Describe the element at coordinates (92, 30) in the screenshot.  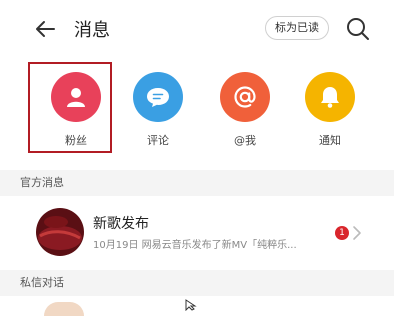
I see `page-title: 消息` at that location.